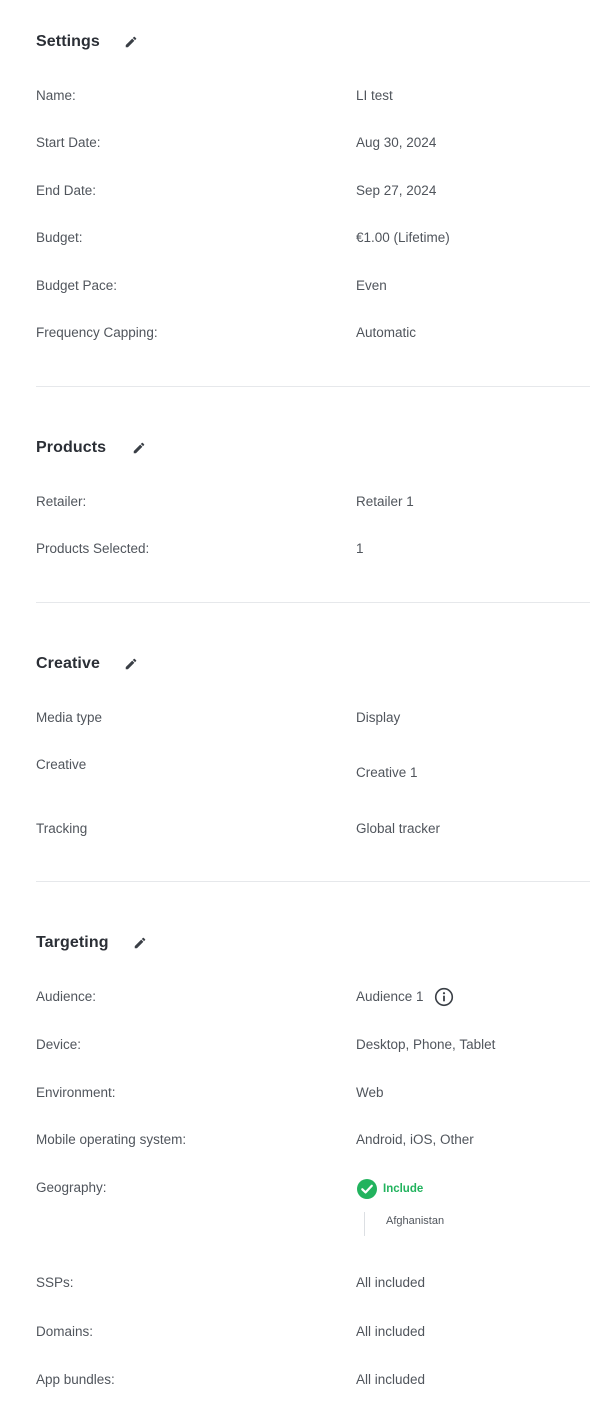  I want to click on settings-row-start-date: Start Date: Aug 30, 2024, so click(313, 143).